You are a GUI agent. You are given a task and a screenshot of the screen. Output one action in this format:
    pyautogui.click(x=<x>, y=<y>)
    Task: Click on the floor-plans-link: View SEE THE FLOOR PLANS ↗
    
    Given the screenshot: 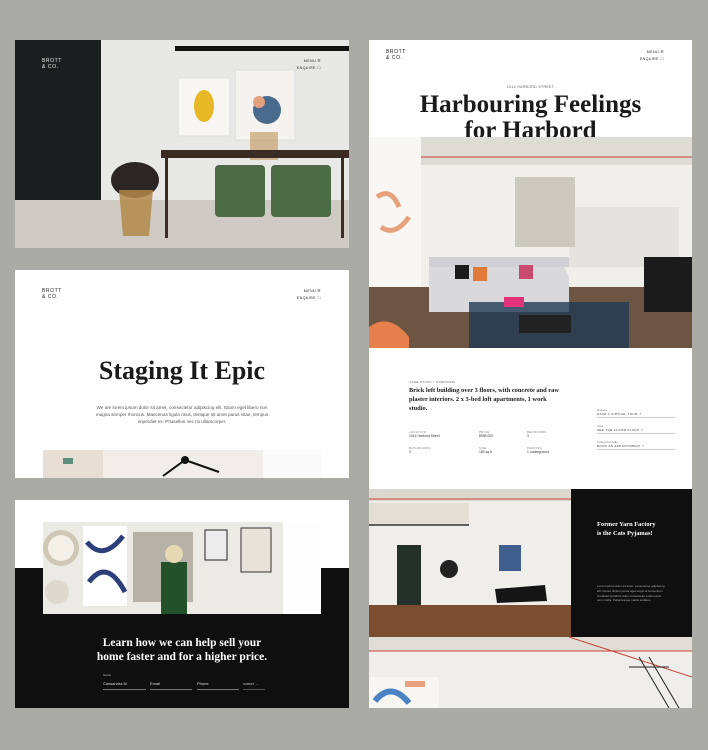 What is the action you would take?
    pyautogui.click(x=636, y=429)
    